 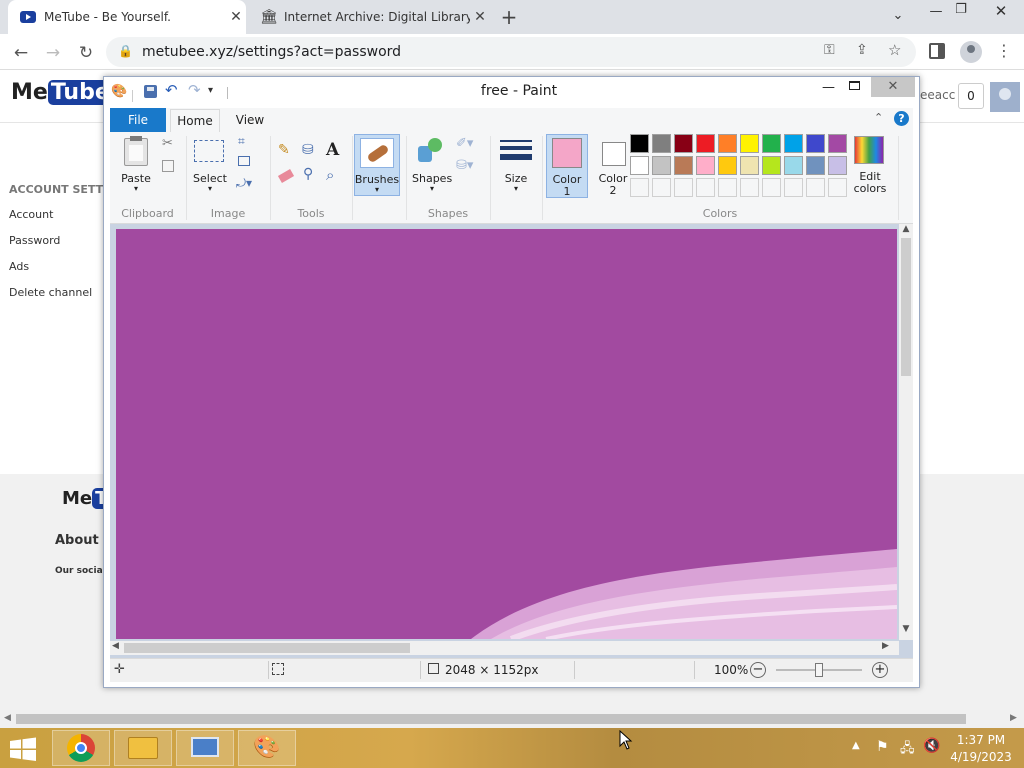 What do you see at coordinates (828, 87) in the screenshot?
I see `paint-minimize-icon: —` at bounding box center [828, 87].